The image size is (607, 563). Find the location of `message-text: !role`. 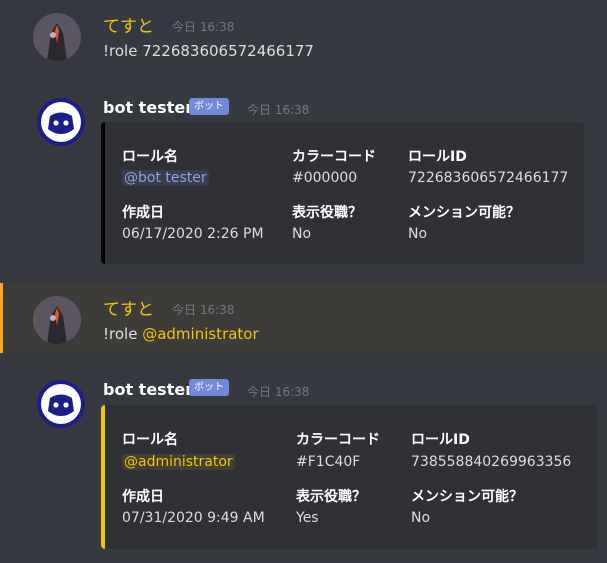

message-text: !role is located at coordinates (123, 334).